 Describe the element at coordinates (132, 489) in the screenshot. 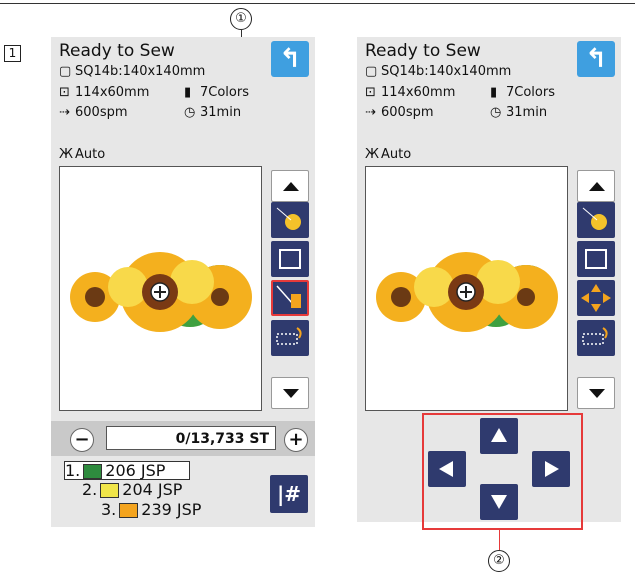

I see `color-list-item: 2. 204 JSP` at that location.